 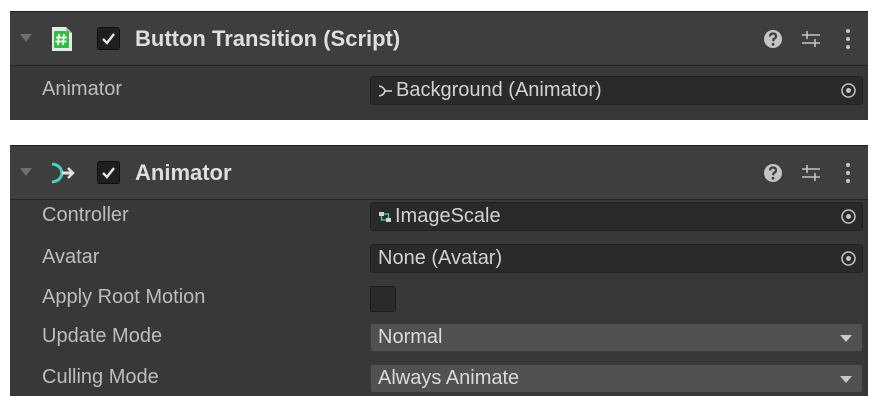 What do you see at coordinates (124, 297) in the screenshot?
I see `property-label: Apply Root Motion` at bounding box center [124, 297].